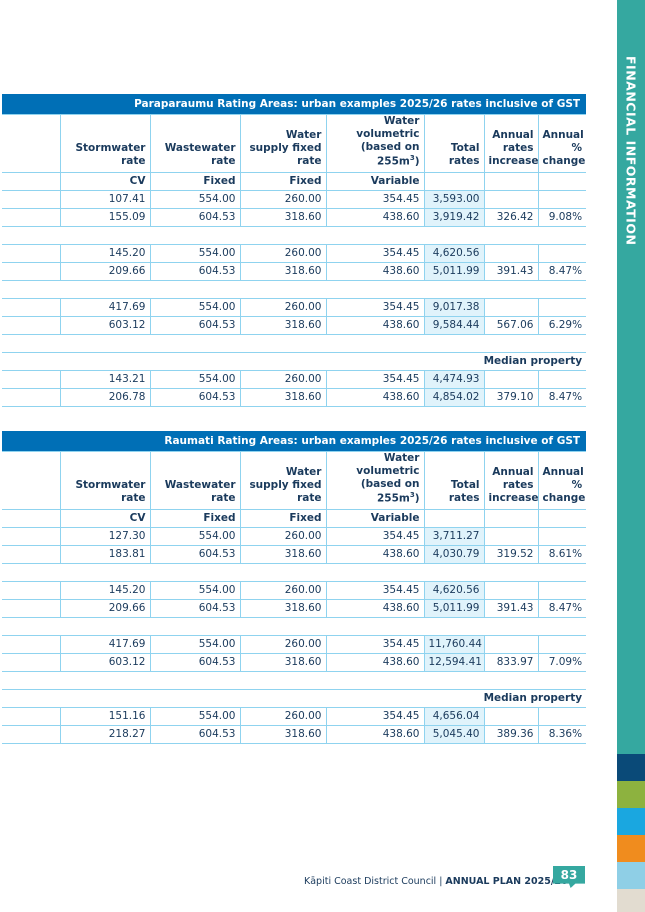 Image resolution: width=645 pixels, height=912 pixels. Describe the element at coordinates (105, 716) in the screenshot. I see `table-cell: 151.16` at that location.